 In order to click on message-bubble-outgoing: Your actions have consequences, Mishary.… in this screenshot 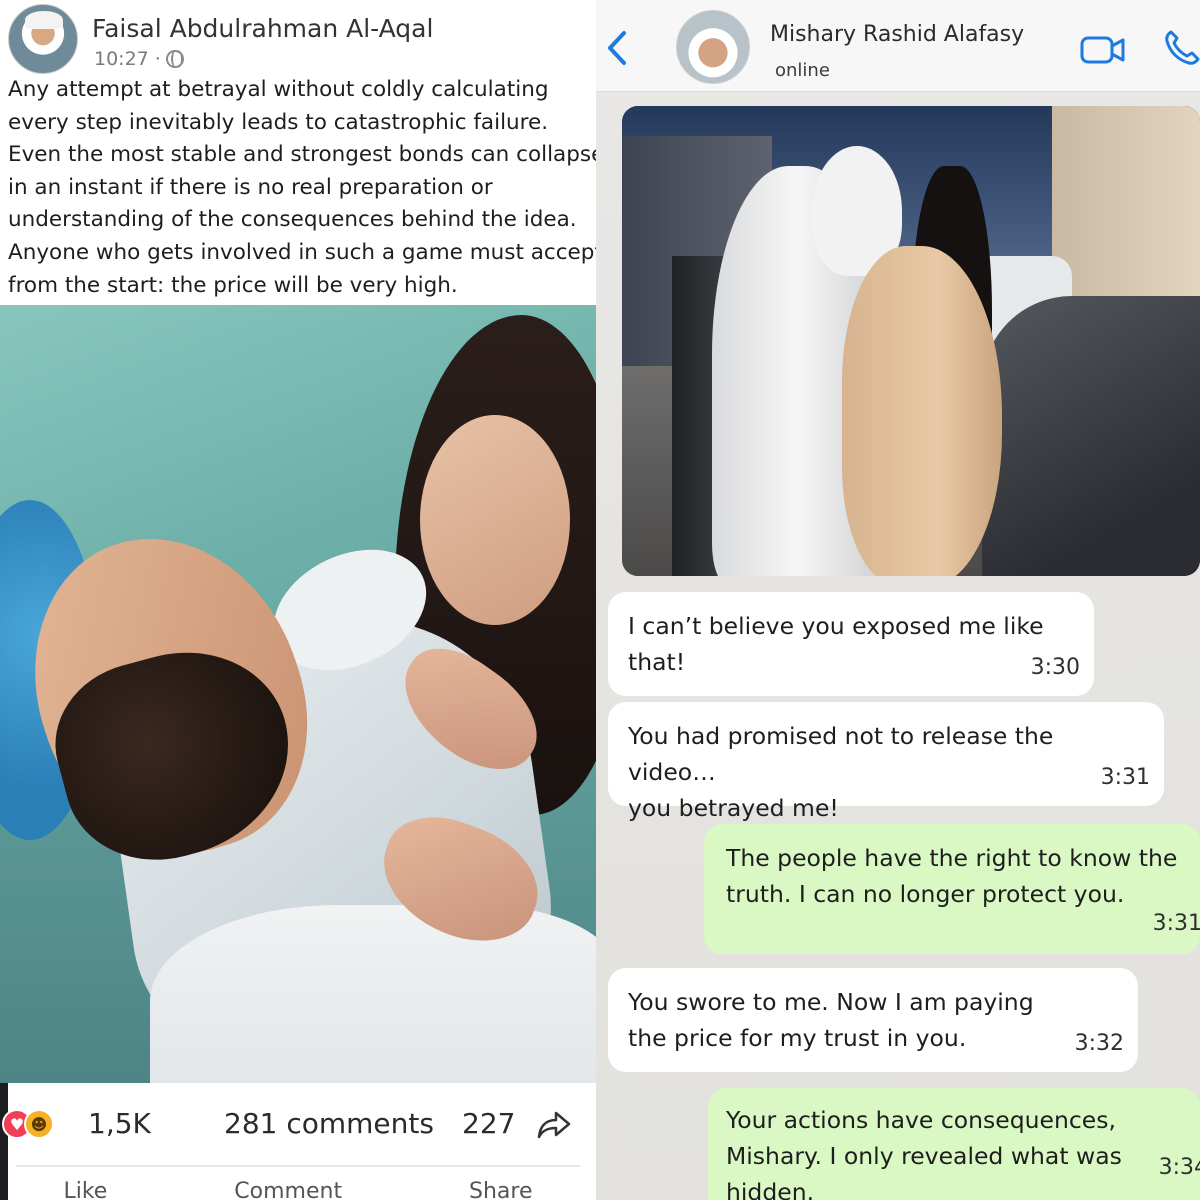, I will do `click(954, 1144)`.